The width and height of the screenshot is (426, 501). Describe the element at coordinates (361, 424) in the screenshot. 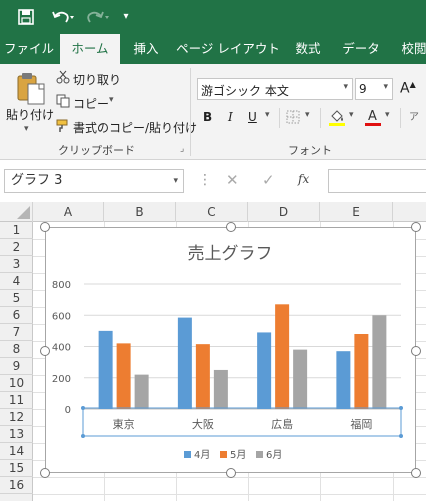

I see `x-tick-label: 福岡` at that location.